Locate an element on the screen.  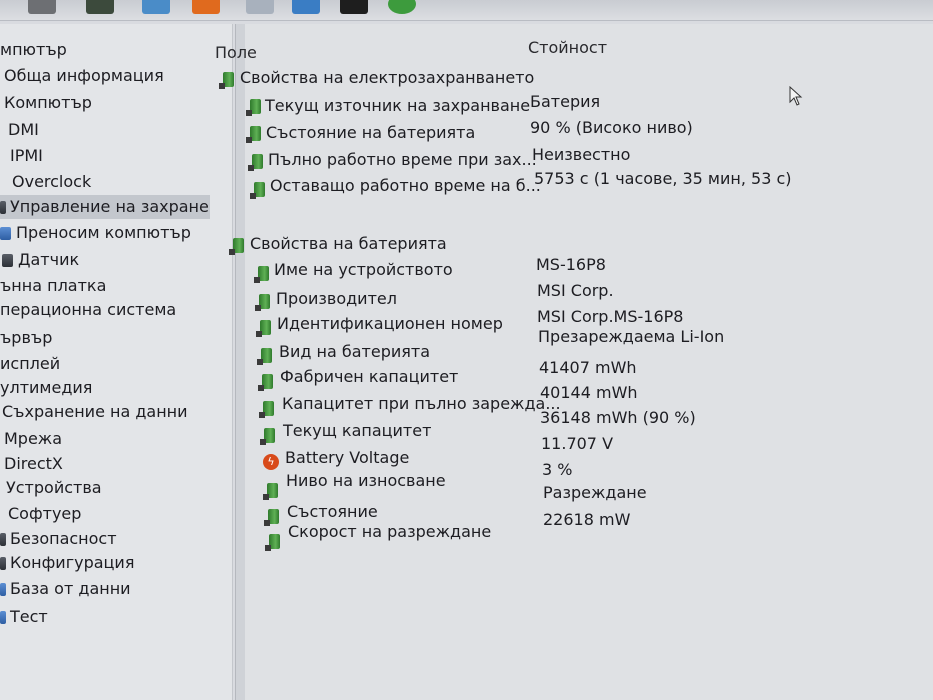
sidebar-item: Датчик is located at coordinates (40, 260).